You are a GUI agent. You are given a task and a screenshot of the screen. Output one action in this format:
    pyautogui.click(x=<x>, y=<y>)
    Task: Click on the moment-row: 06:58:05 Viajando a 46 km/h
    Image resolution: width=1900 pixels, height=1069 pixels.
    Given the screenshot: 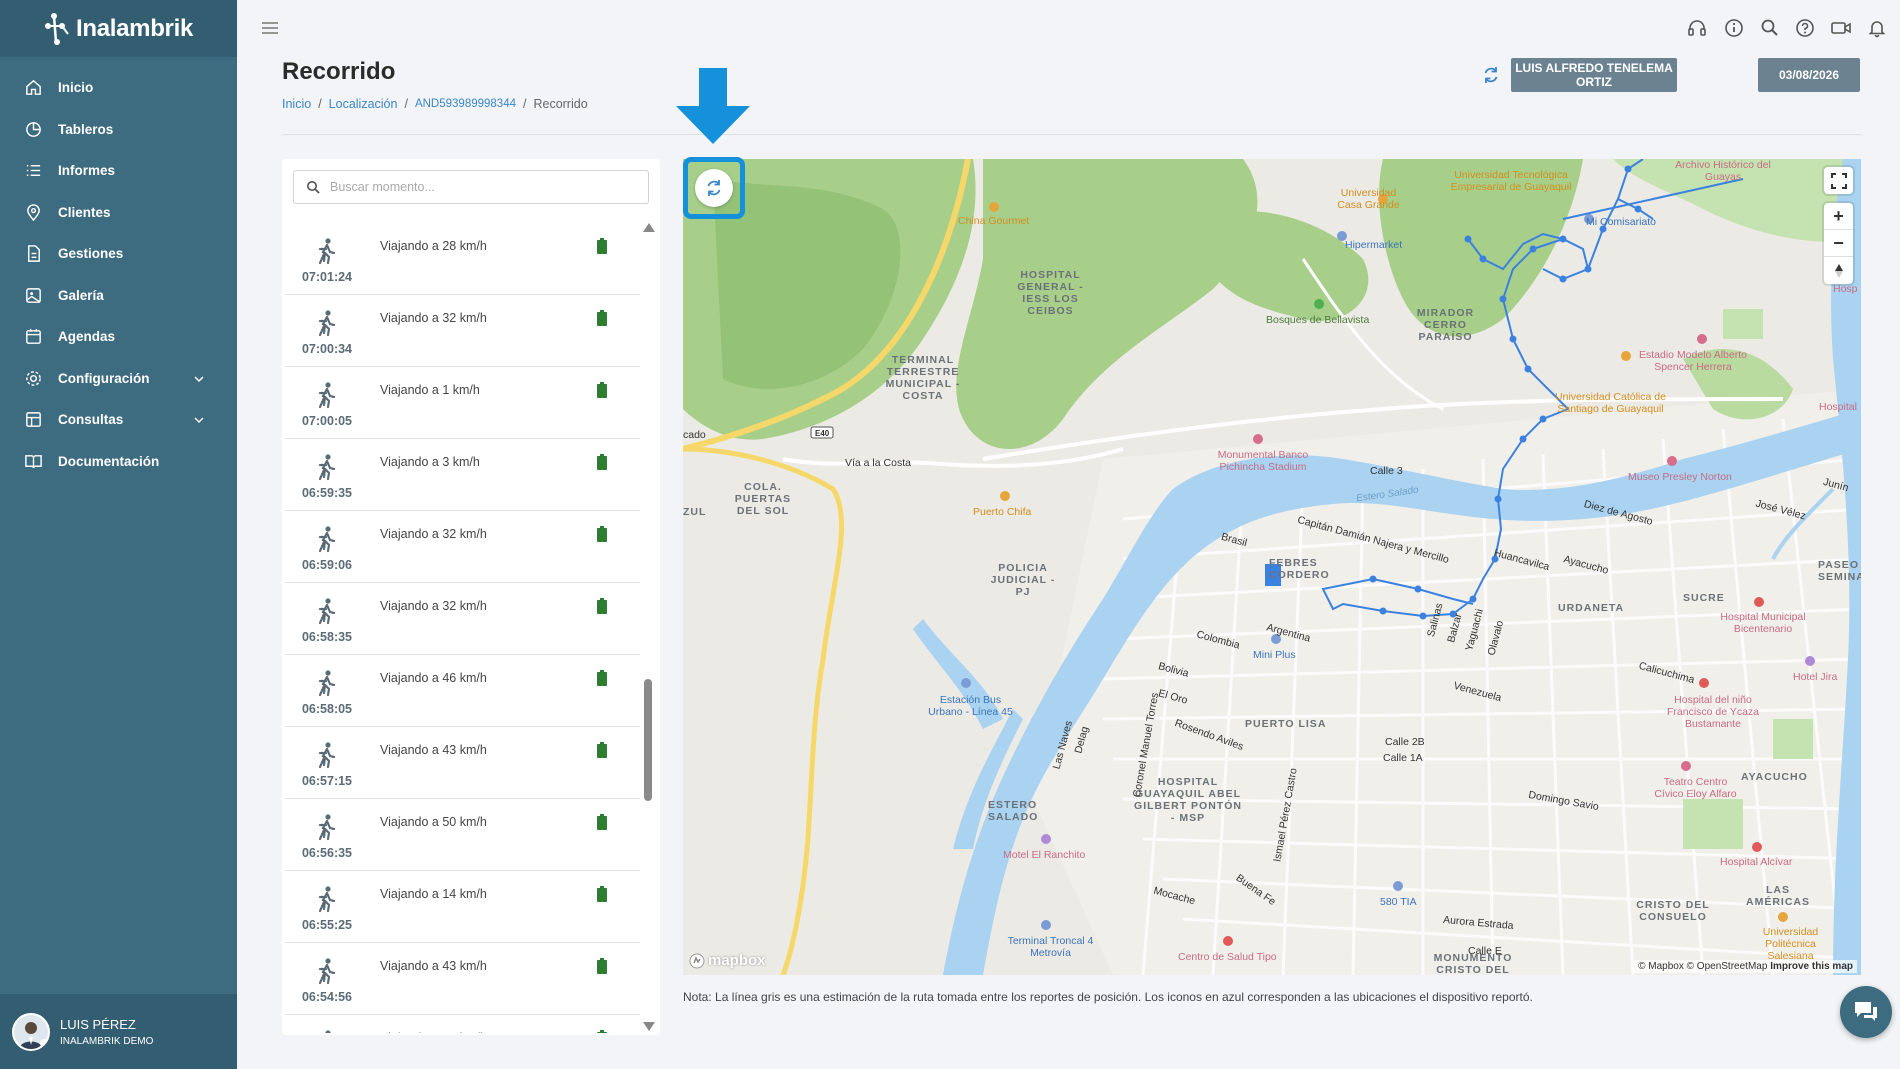 What is the action you would take?
    pyautogui.click(x=462, y=691)
    